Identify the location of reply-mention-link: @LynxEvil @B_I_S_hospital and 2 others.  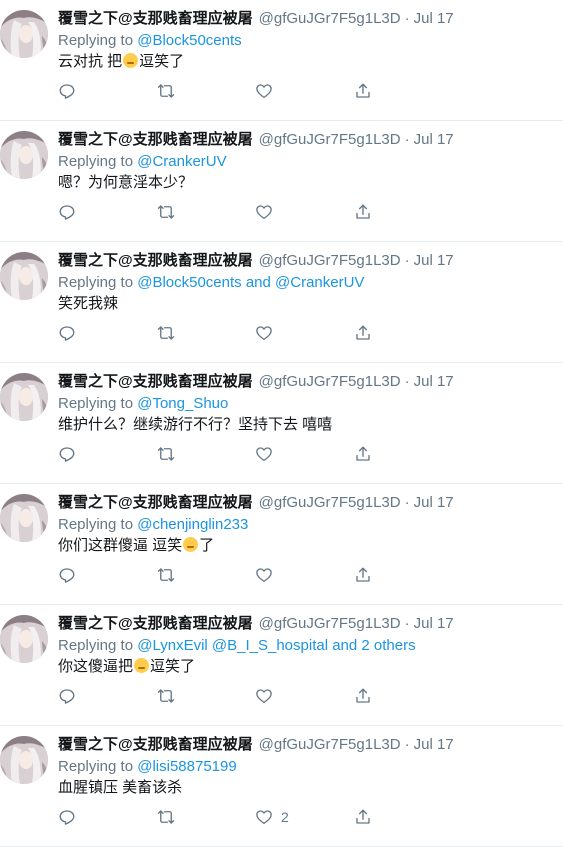
(276, 645).